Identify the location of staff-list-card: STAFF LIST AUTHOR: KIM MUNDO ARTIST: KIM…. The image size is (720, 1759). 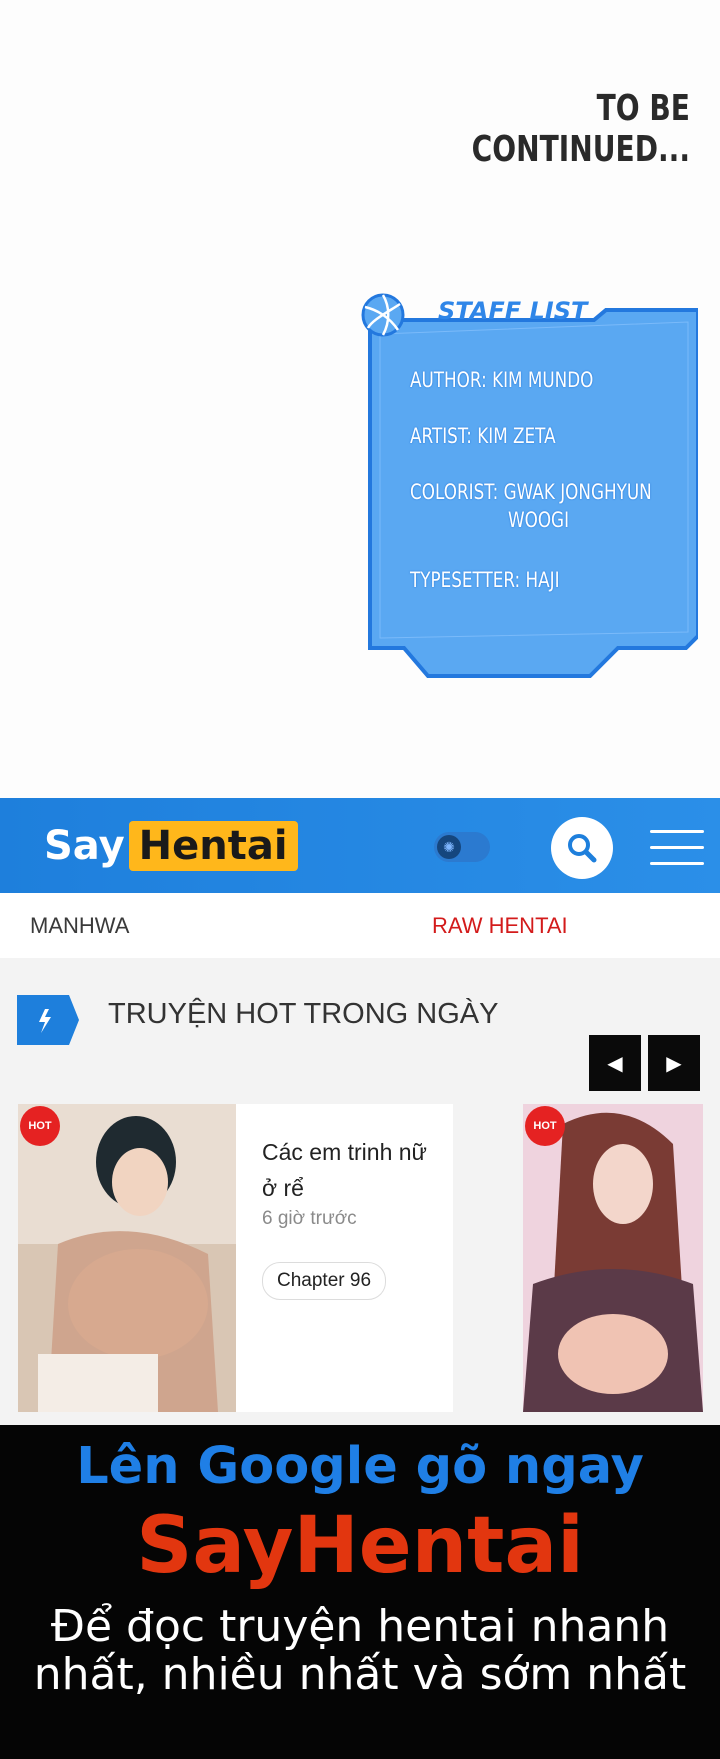
(528, 488).